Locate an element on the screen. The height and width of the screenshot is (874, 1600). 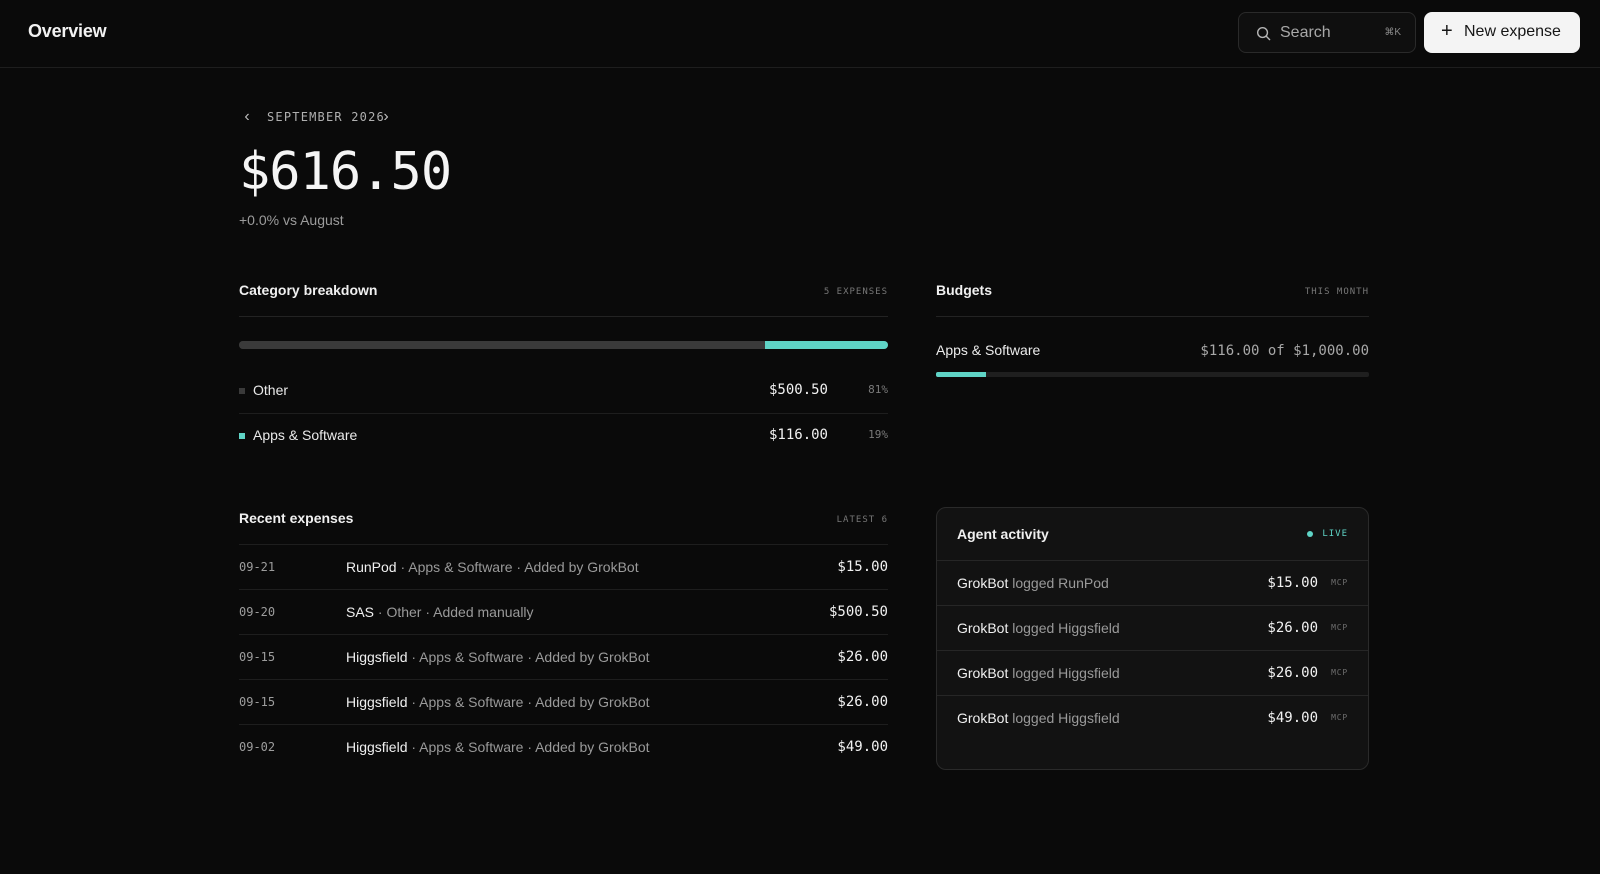
search-input: Search ⌘K is located at coordinates (1327, 32).